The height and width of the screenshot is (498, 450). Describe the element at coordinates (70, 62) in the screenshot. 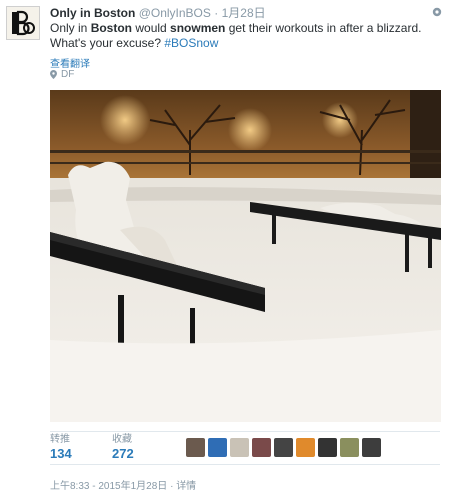

I see `translate-link: 查看翻译` at that location.